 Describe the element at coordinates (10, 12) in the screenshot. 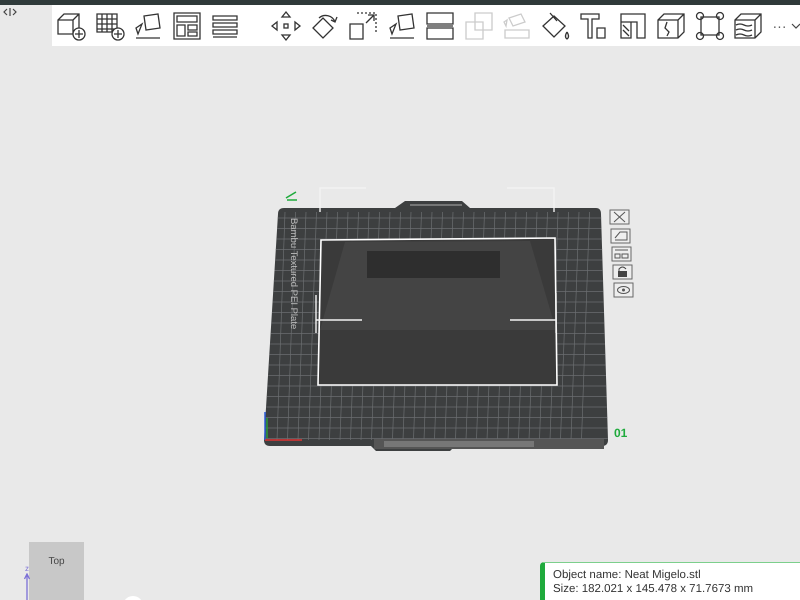

I see `panel-toggle-icon` at that location.